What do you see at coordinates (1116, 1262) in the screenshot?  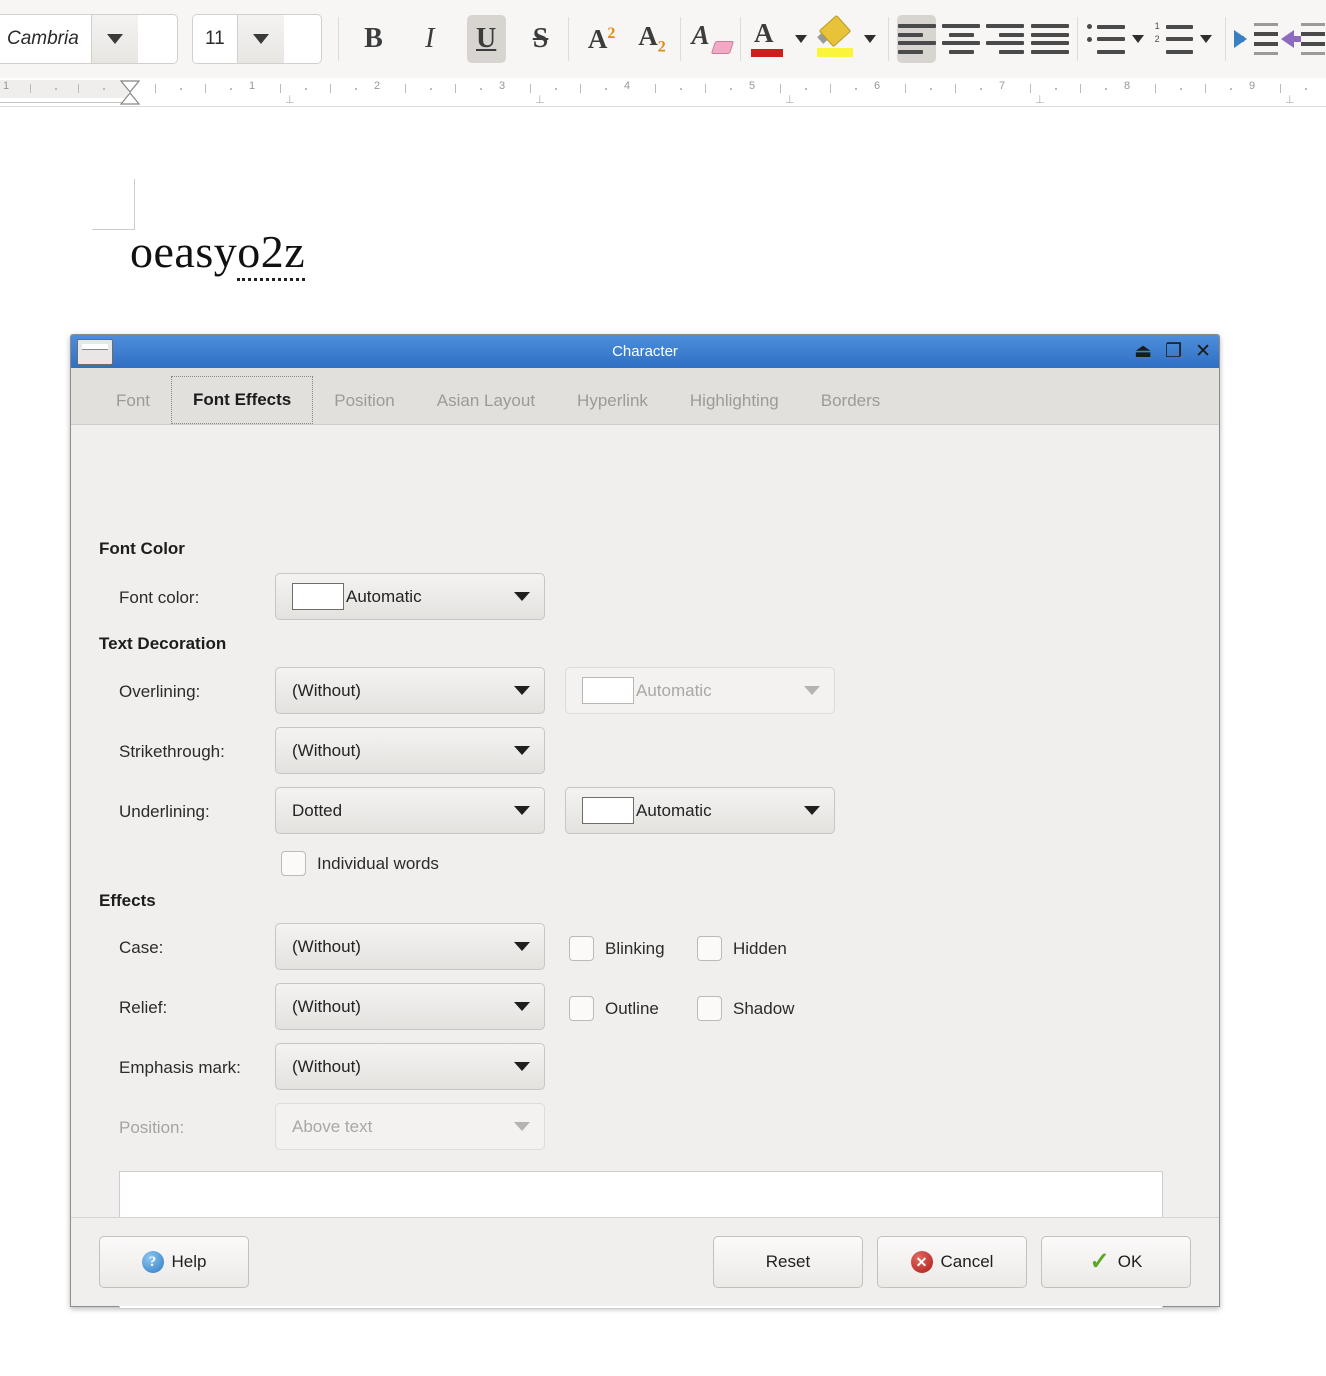 I see `ok-button: ✓ OK` at bounding box center [1116, 1262].